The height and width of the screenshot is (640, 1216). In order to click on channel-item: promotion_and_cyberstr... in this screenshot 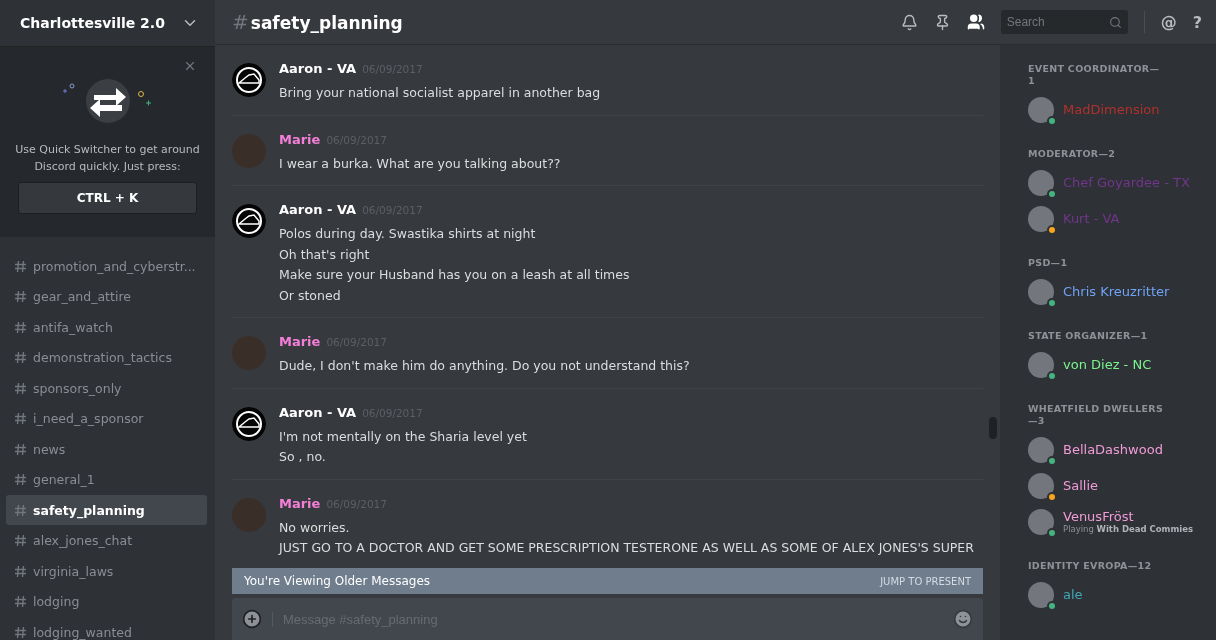, I will do `click(106, 266)`.